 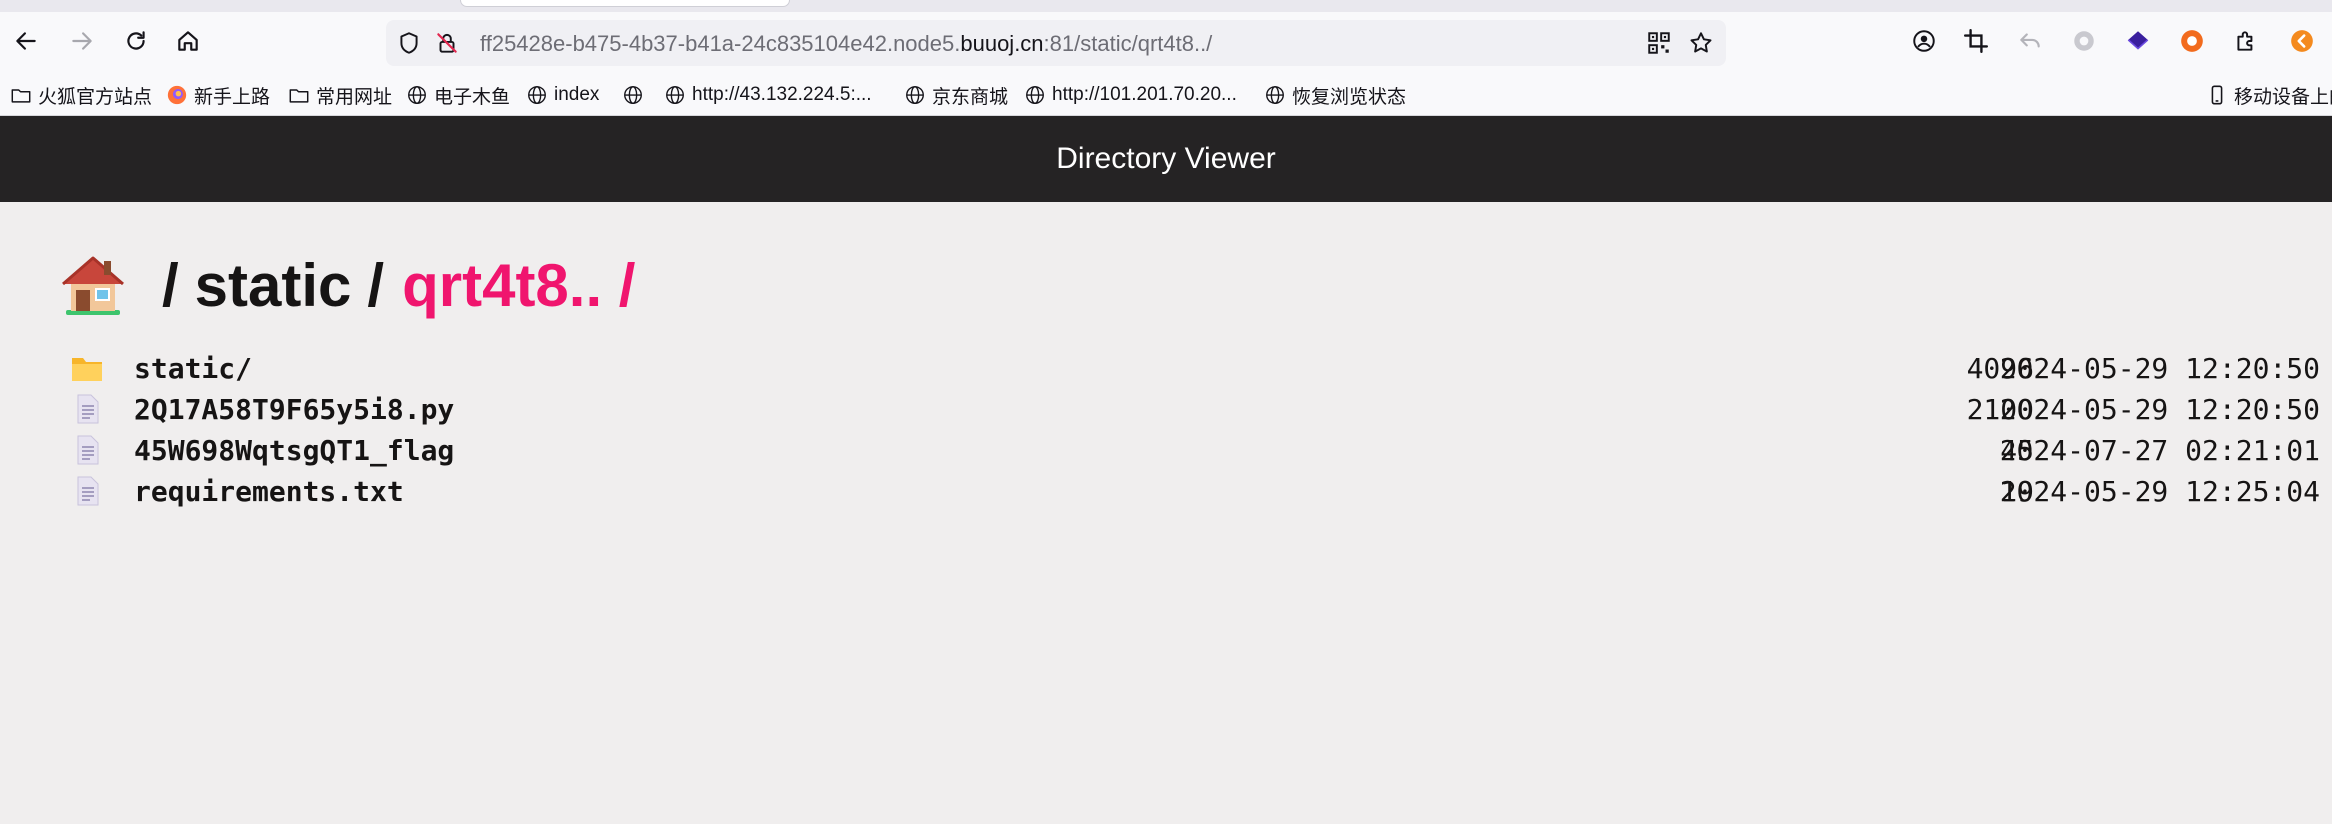 What do you see at coordinates (193, 368) in the screenshot?
I see `file-name: static/` at bounding box center [193, 368].